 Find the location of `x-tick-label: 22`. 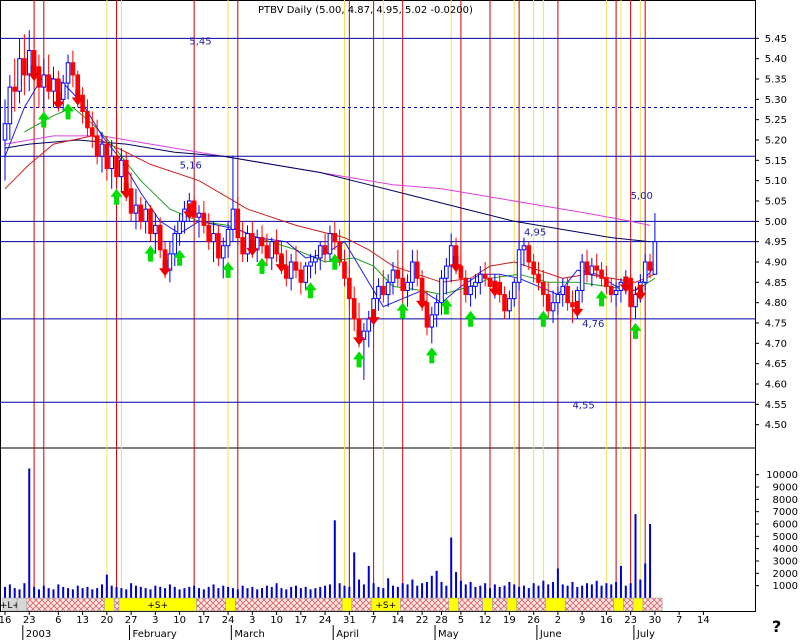

x-tick-label: 22 is located at coordinates (422, 620).